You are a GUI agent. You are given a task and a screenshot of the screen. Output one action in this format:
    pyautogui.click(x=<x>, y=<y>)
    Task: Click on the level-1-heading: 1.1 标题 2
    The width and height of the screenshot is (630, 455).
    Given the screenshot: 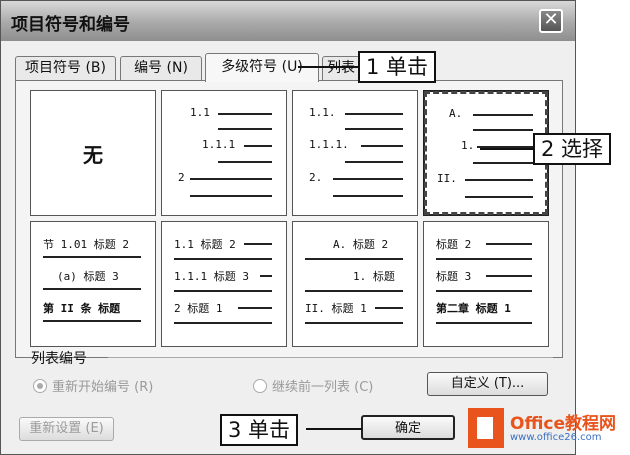 What is the action you would take?
    pyautogui.click(x=205, y=244)
    